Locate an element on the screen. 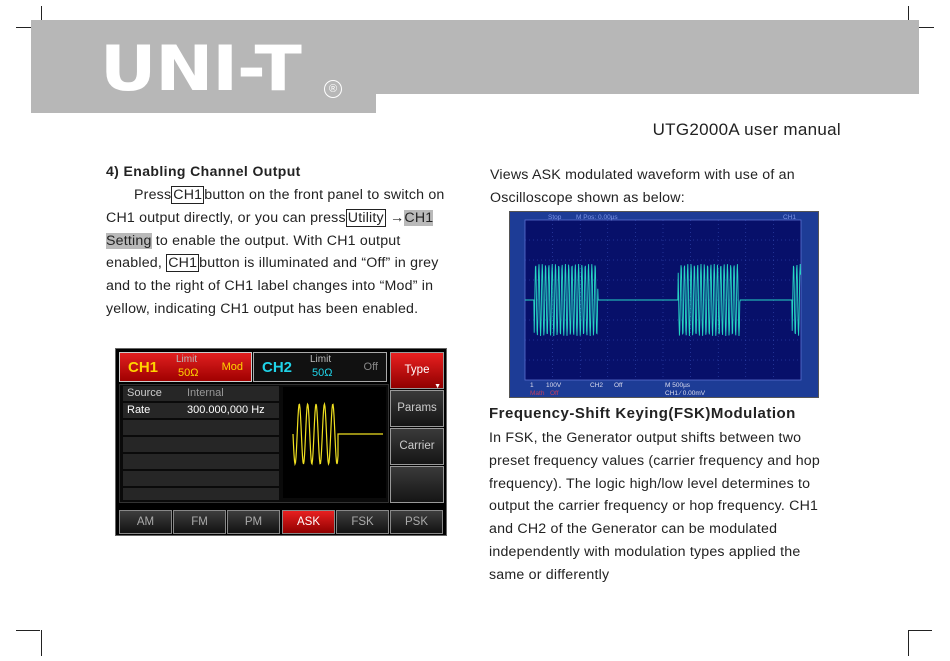  crop-mark-bottom-right-h is located at coordinates (920, 630).